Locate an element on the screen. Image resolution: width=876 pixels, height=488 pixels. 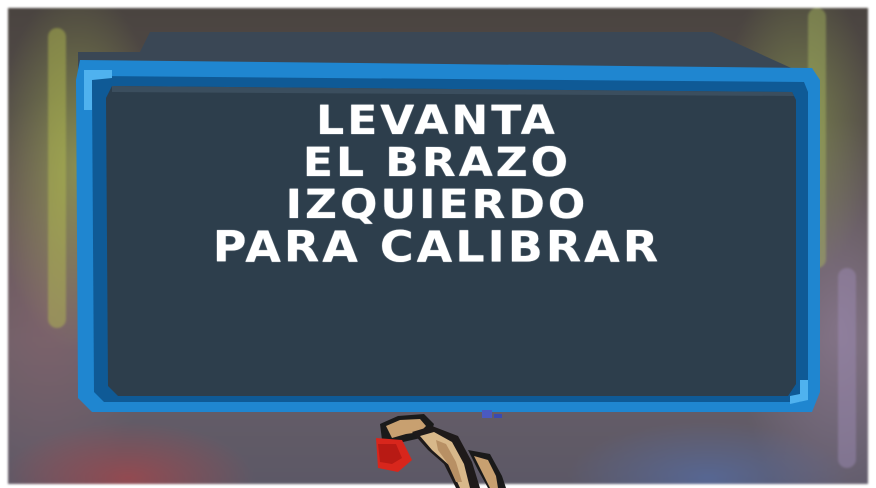
message-line-1: Levanta is located at coordinates (437, 120).